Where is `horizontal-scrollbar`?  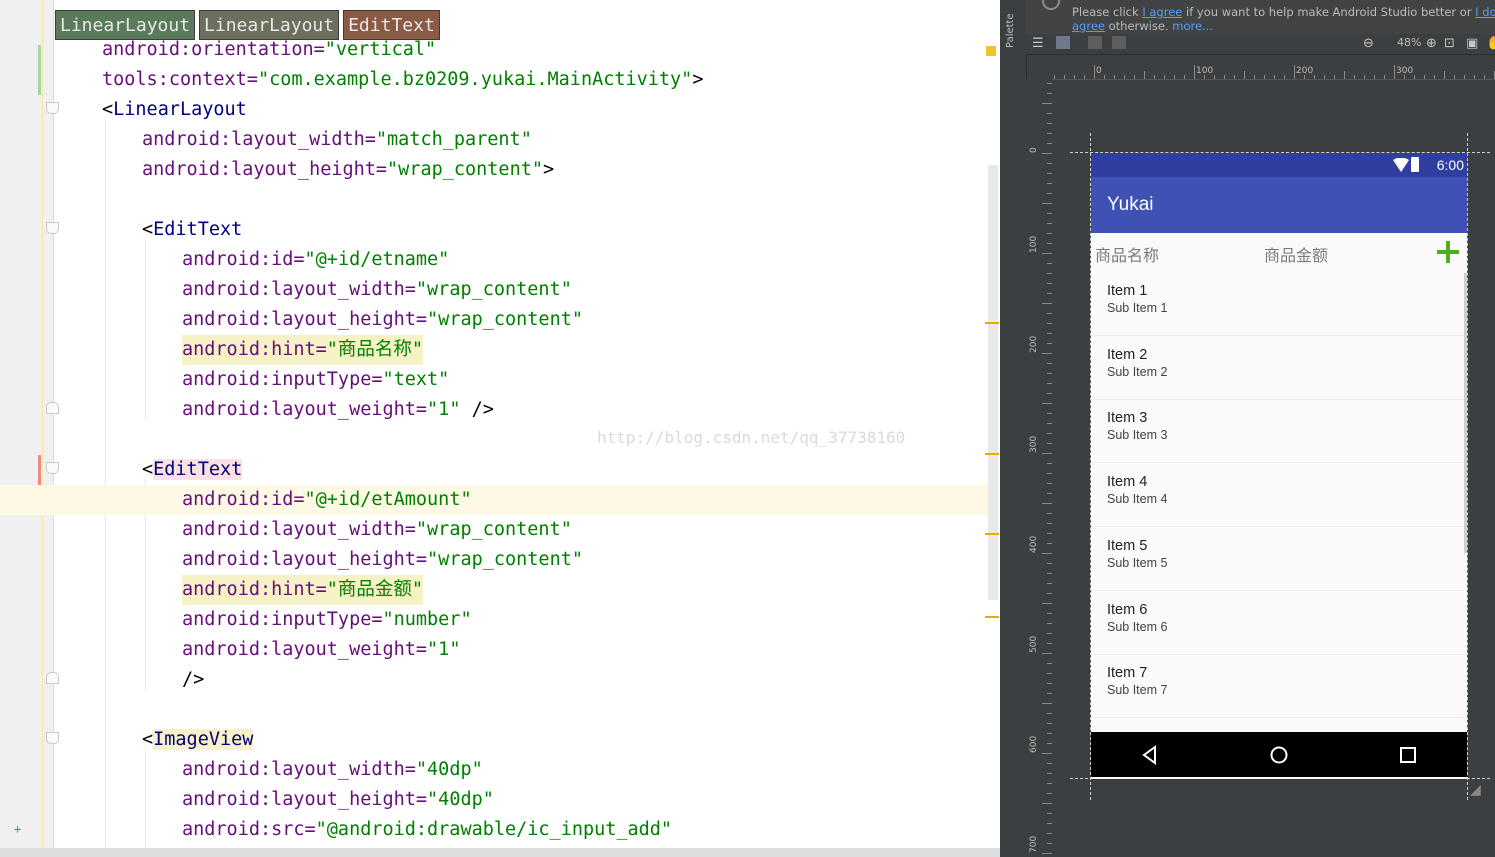 horizontal-scrollbar is located at coordinates (500, 852).